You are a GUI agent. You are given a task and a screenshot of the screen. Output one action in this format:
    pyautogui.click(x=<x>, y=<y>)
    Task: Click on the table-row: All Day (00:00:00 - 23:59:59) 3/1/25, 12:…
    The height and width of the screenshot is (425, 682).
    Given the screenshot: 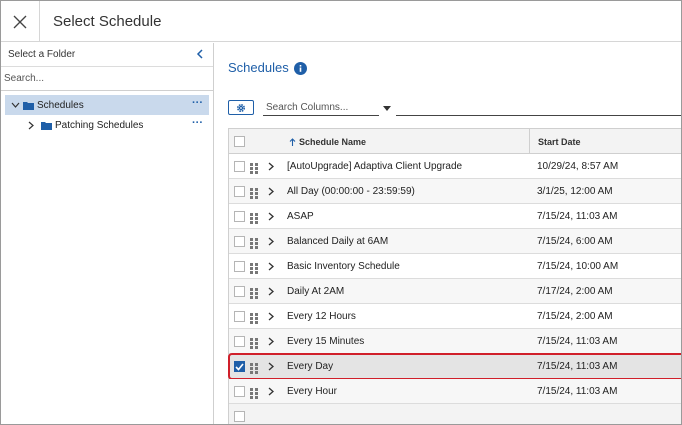 What is the action you would take?
    pyautogui.click(x=455, y=191)
    